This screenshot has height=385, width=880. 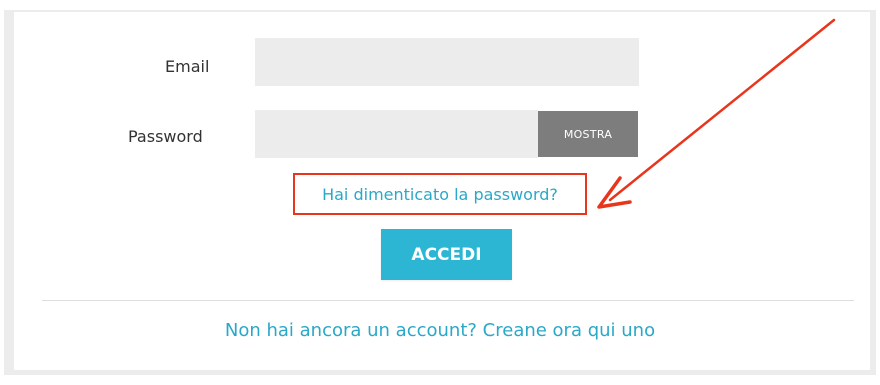 I want to click on annotation-highlight-box, so click(x=440, y=194).